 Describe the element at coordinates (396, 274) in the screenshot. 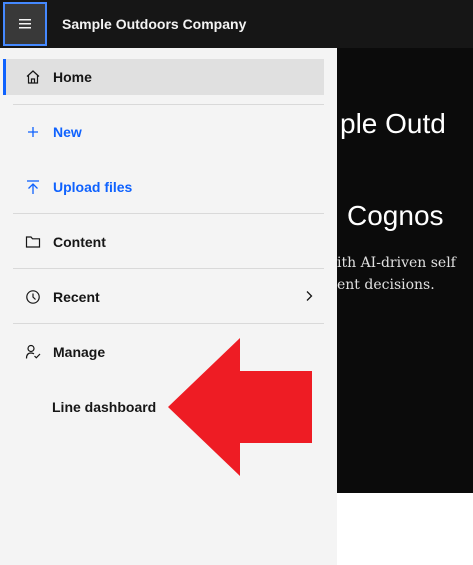

I see `hero-description: ith AI-driven self ent decisions.` at that location.